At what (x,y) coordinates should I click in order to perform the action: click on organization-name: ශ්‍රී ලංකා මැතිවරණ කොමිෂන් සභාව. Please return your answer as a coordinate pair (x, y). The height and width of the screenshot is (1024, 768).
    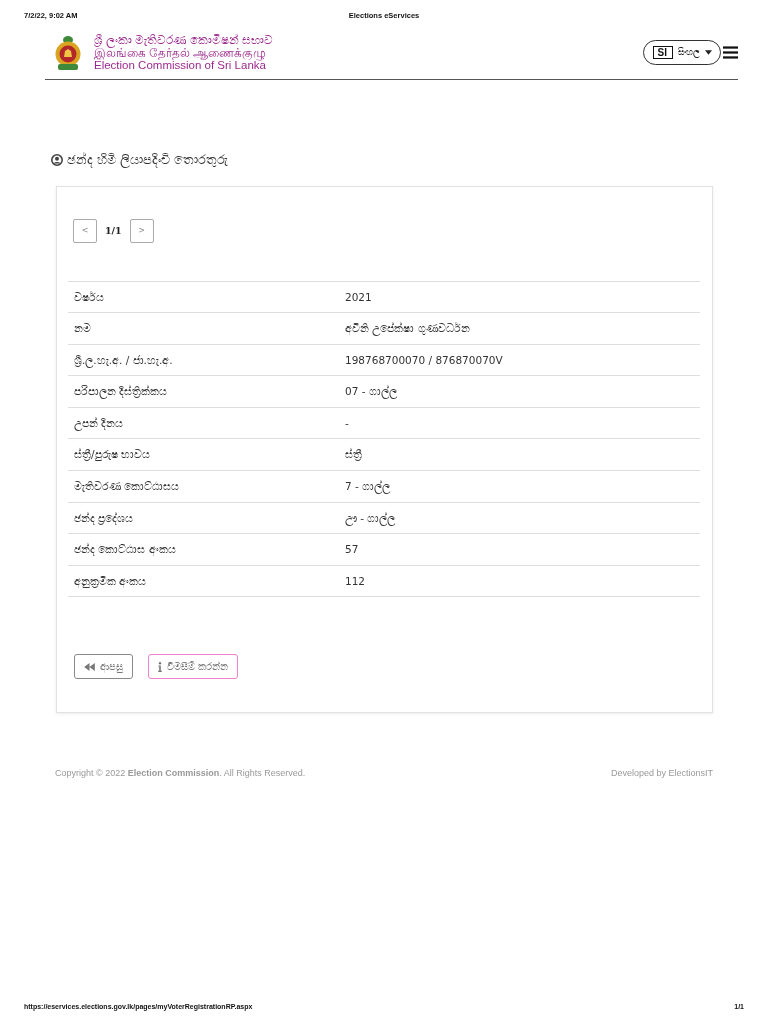
    Looking at the image, I should click on (183, 40).